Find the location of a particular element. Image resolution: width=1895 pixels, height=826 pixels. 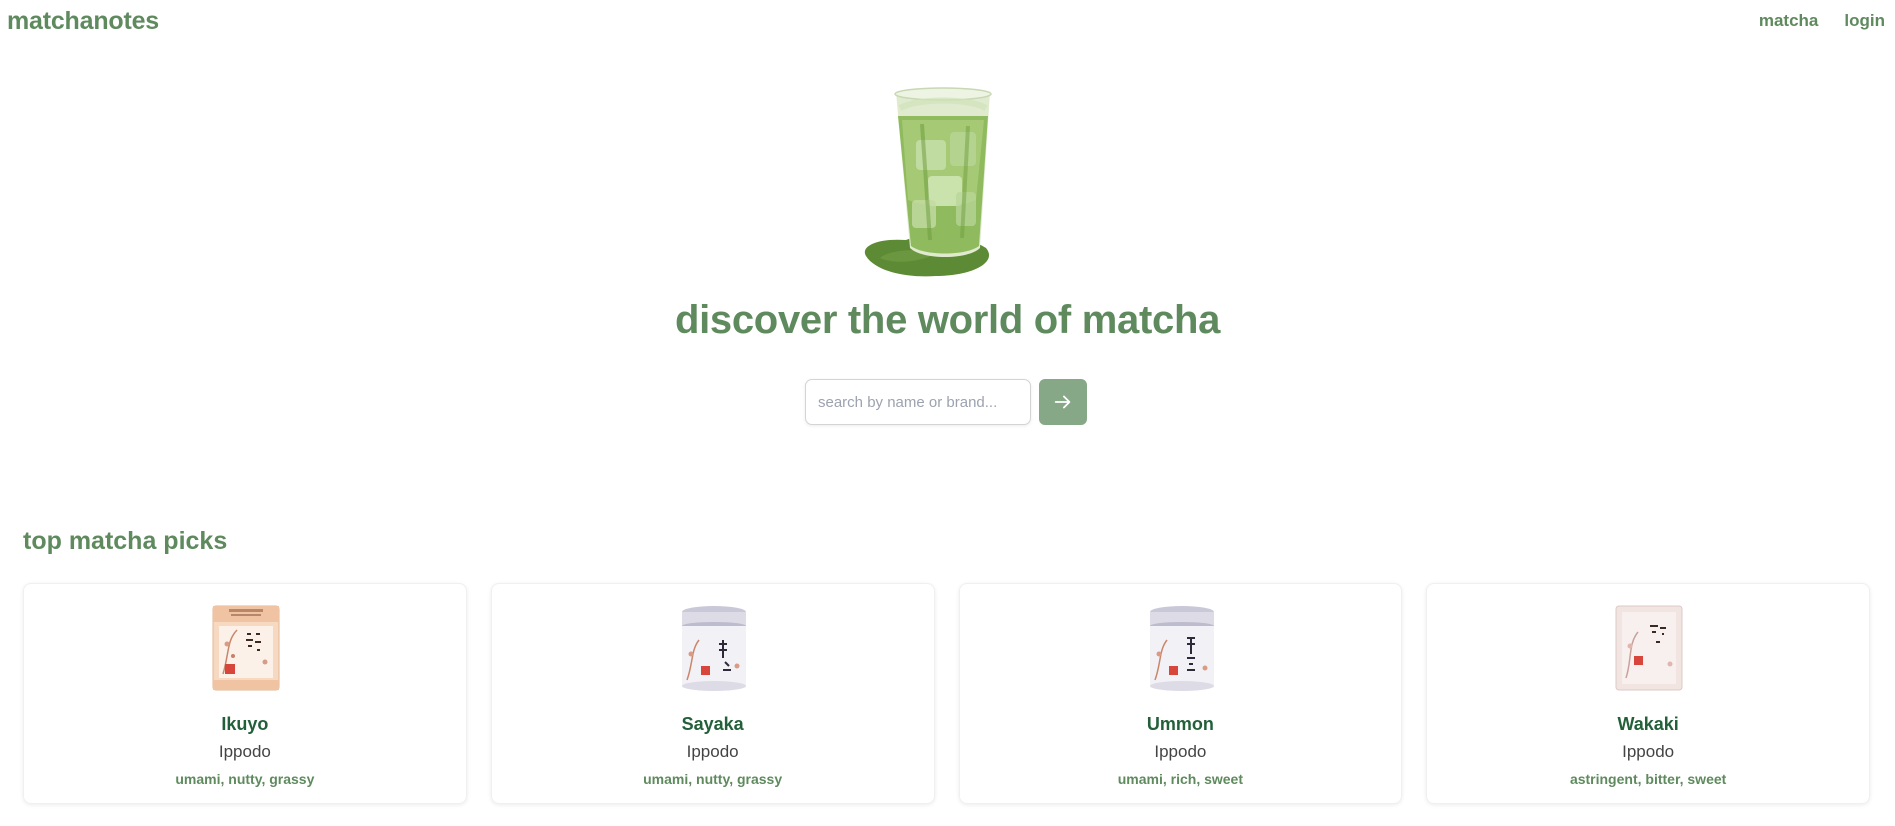

matcha-name: Wakaki is located at coordinates (1648, 724).